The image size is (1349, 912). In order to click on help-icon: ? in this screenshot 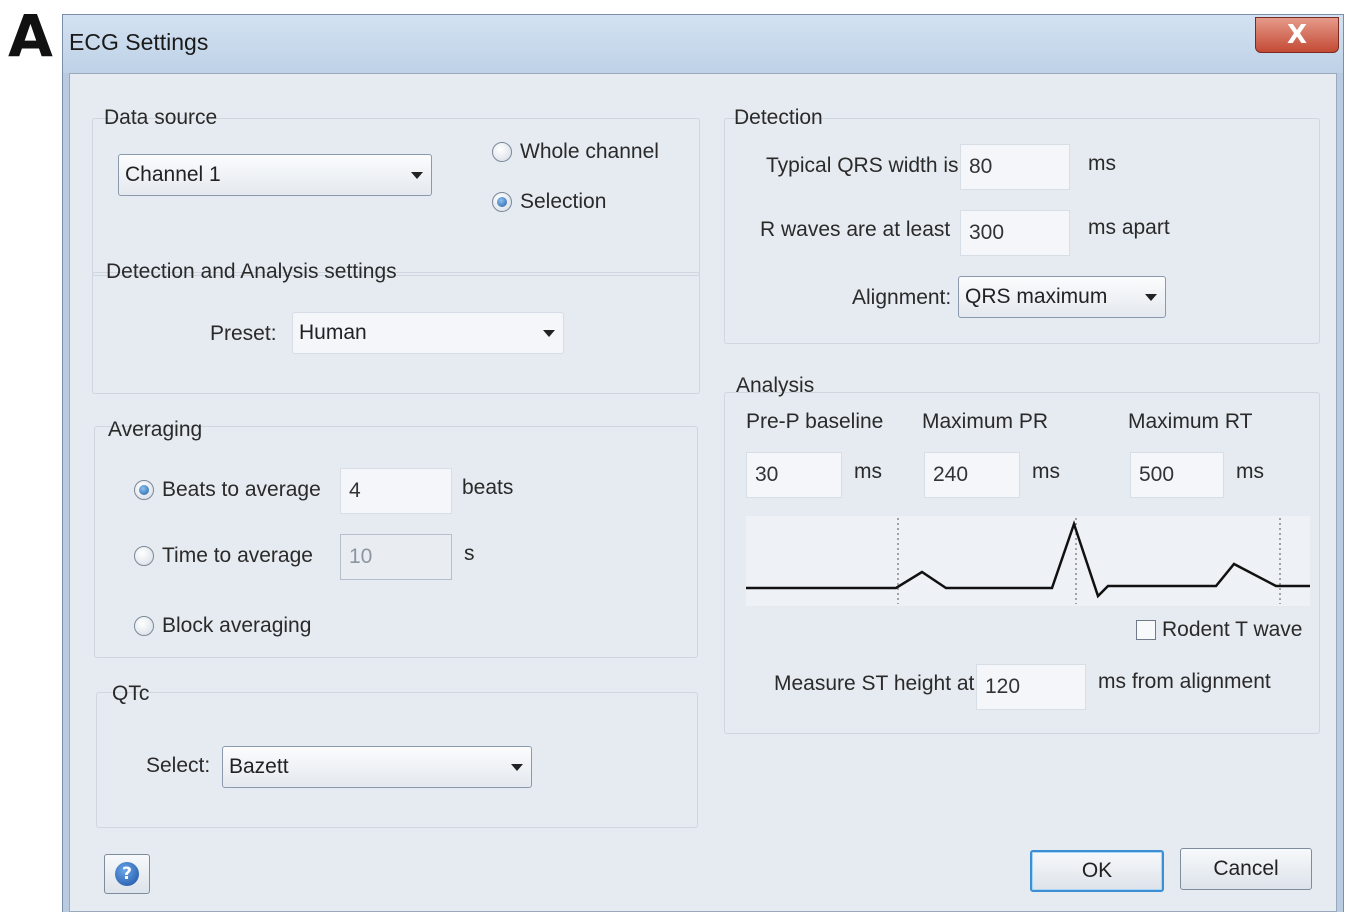, I will do `click(127, 874)`.